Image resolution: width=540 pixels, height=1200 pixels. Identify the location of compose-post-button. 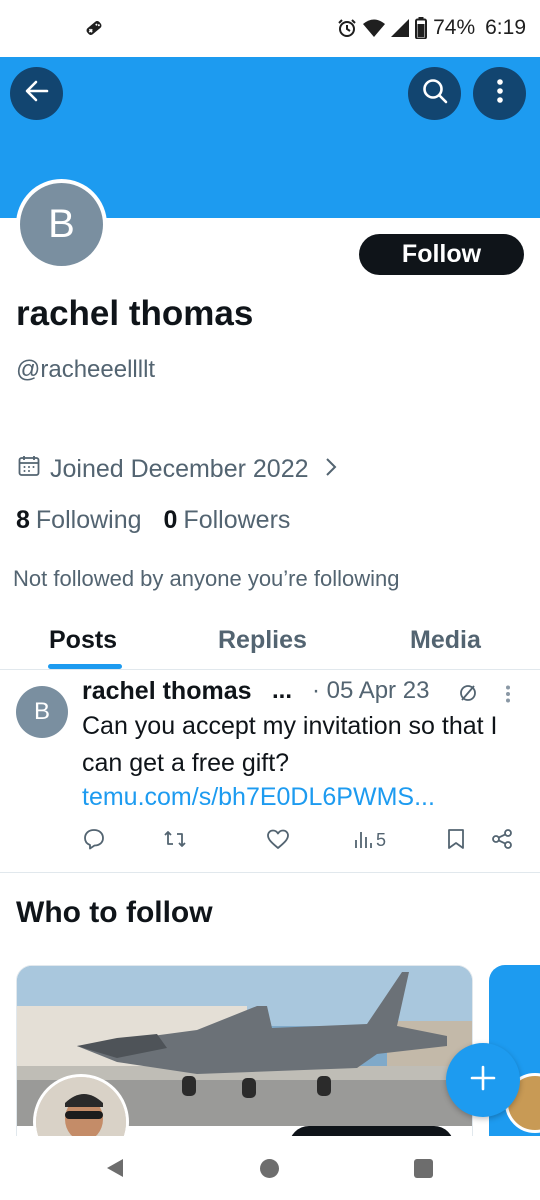
(483, 1080).